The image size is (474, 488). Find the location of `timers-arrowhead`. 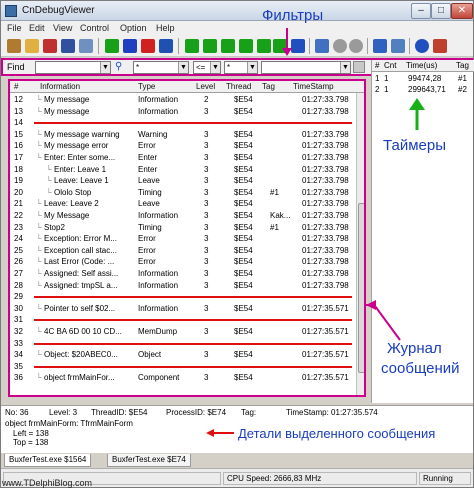

timers-arrowhead is located at coordinates (417, 104).